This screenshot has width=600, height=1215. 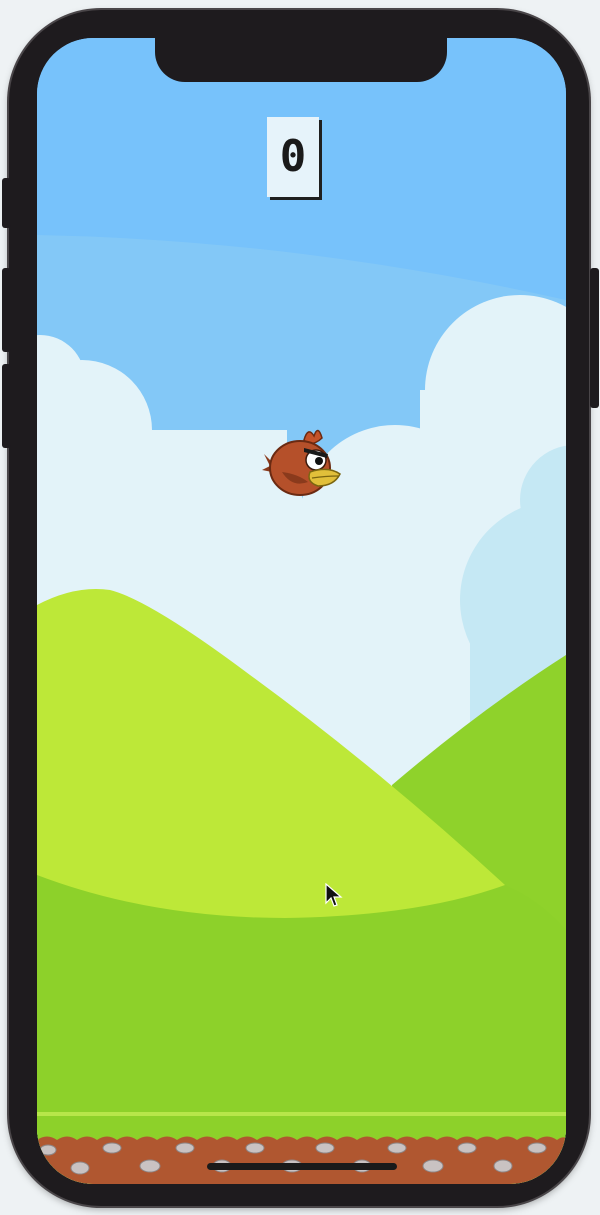 I want to click on score-display: 0, so click(x=293, y=157).